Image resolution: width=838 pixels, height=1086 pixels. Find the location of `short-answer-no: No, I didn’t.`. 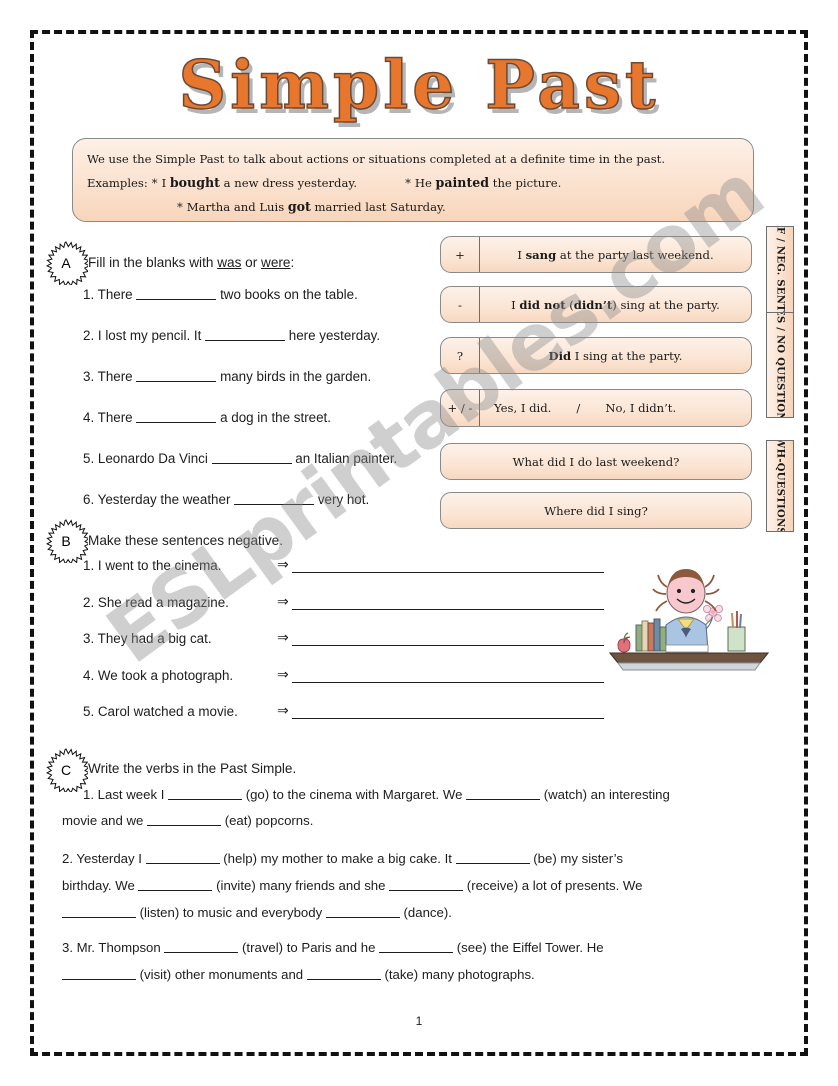

short-answer-no: No, I didn’t. is located at coordinates (641, 408).